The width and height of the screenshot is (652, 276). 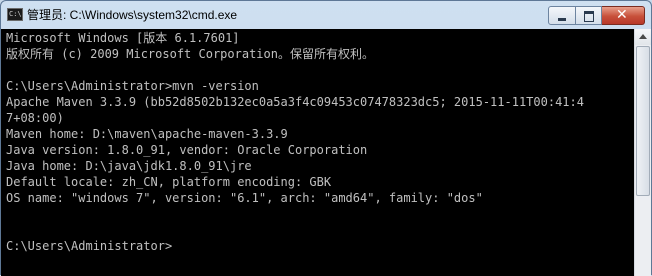 I want to click on vertical-scrollbar, so click(x=642, y=152).